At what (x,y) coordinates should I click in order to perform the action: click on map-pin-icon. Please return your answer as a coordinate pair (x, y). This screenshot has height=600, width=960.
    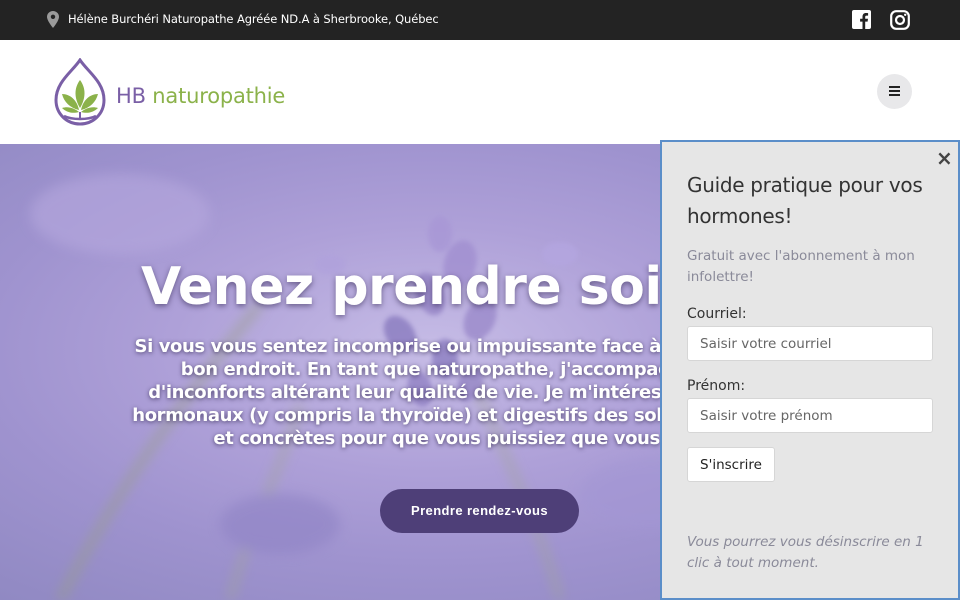
    Looking at the image, I should click on (53, 19).